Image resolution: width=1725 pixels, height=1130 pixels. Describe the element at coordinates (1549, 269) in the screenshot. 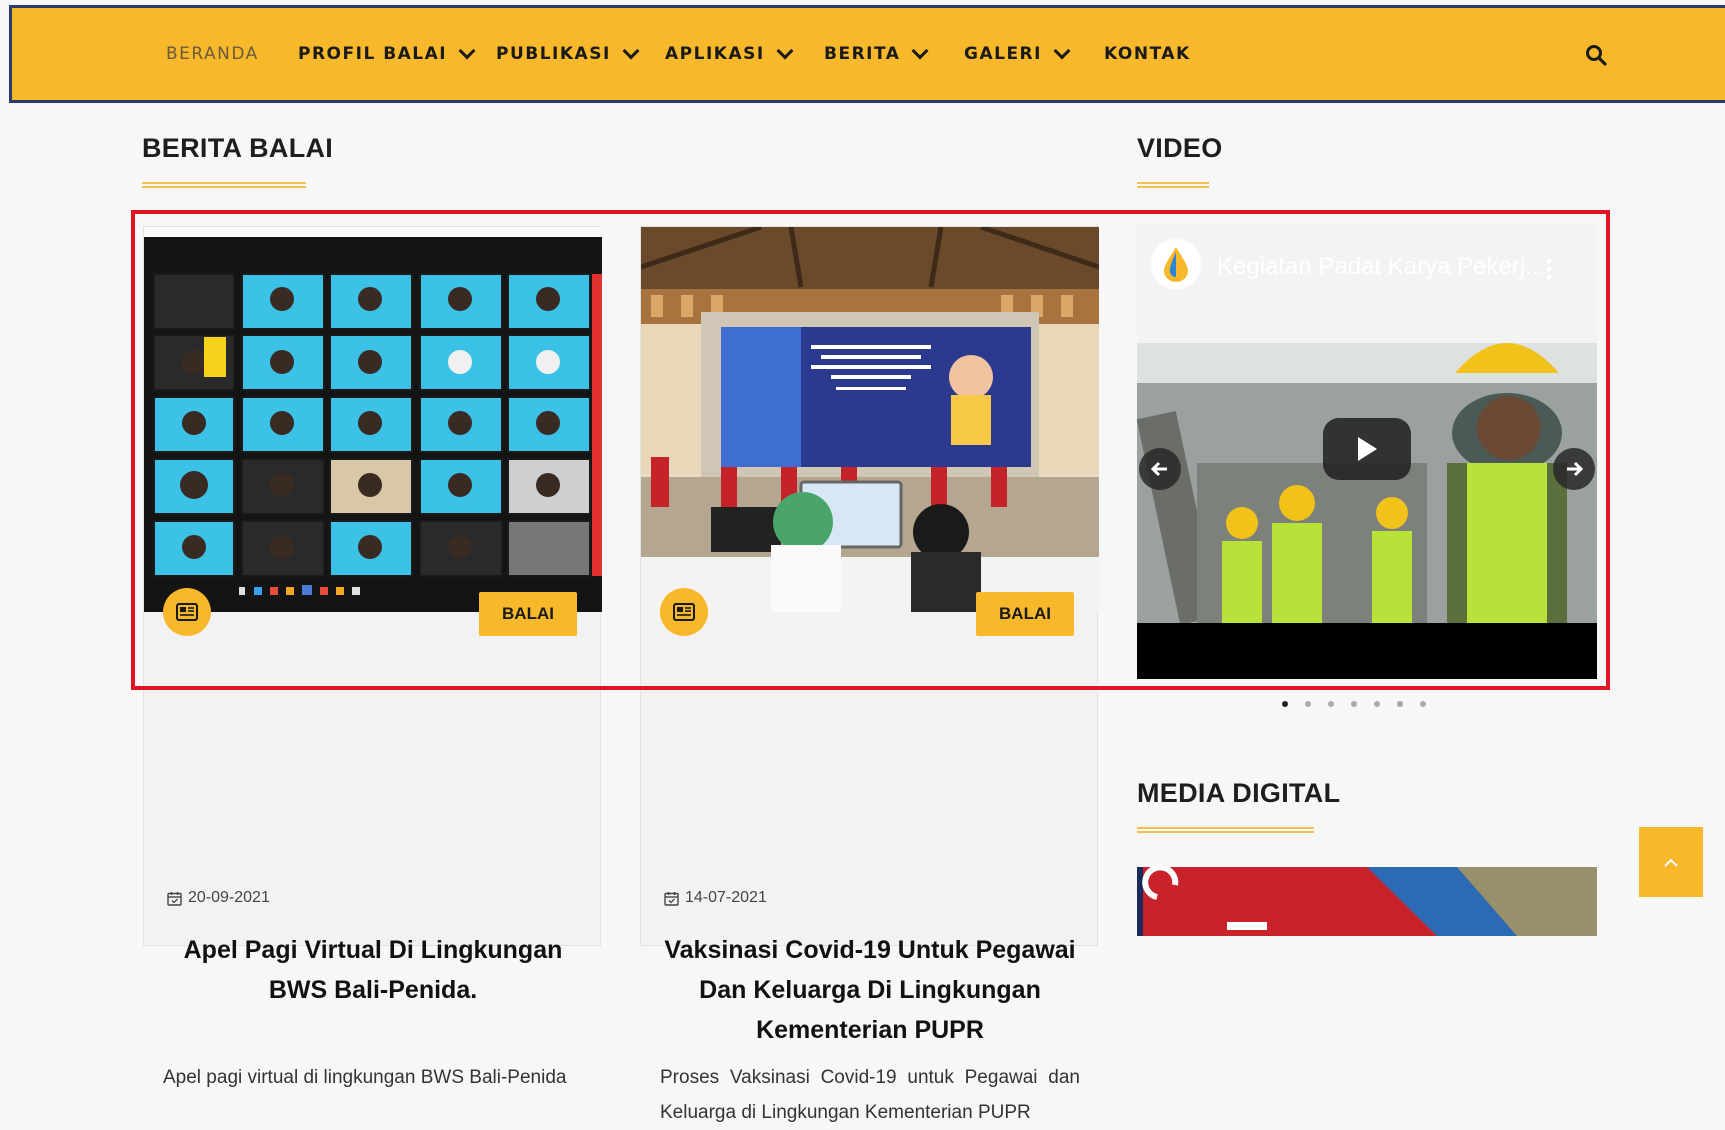

I see `more-vertical-icon` at that location.